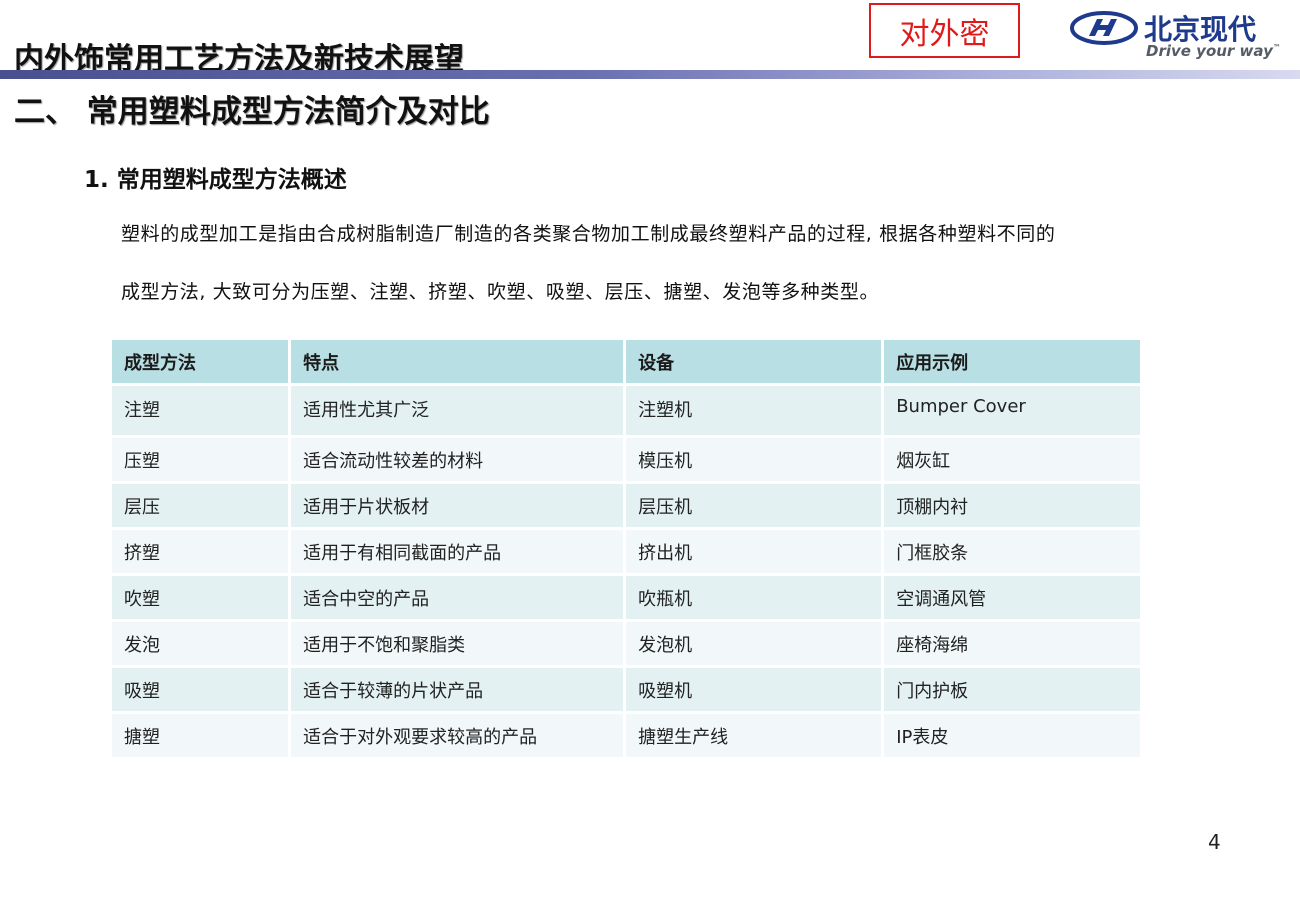  Describe the element at coordinates (200, 643) in the screenshot. I see `table-cell: 发泡` at that location.